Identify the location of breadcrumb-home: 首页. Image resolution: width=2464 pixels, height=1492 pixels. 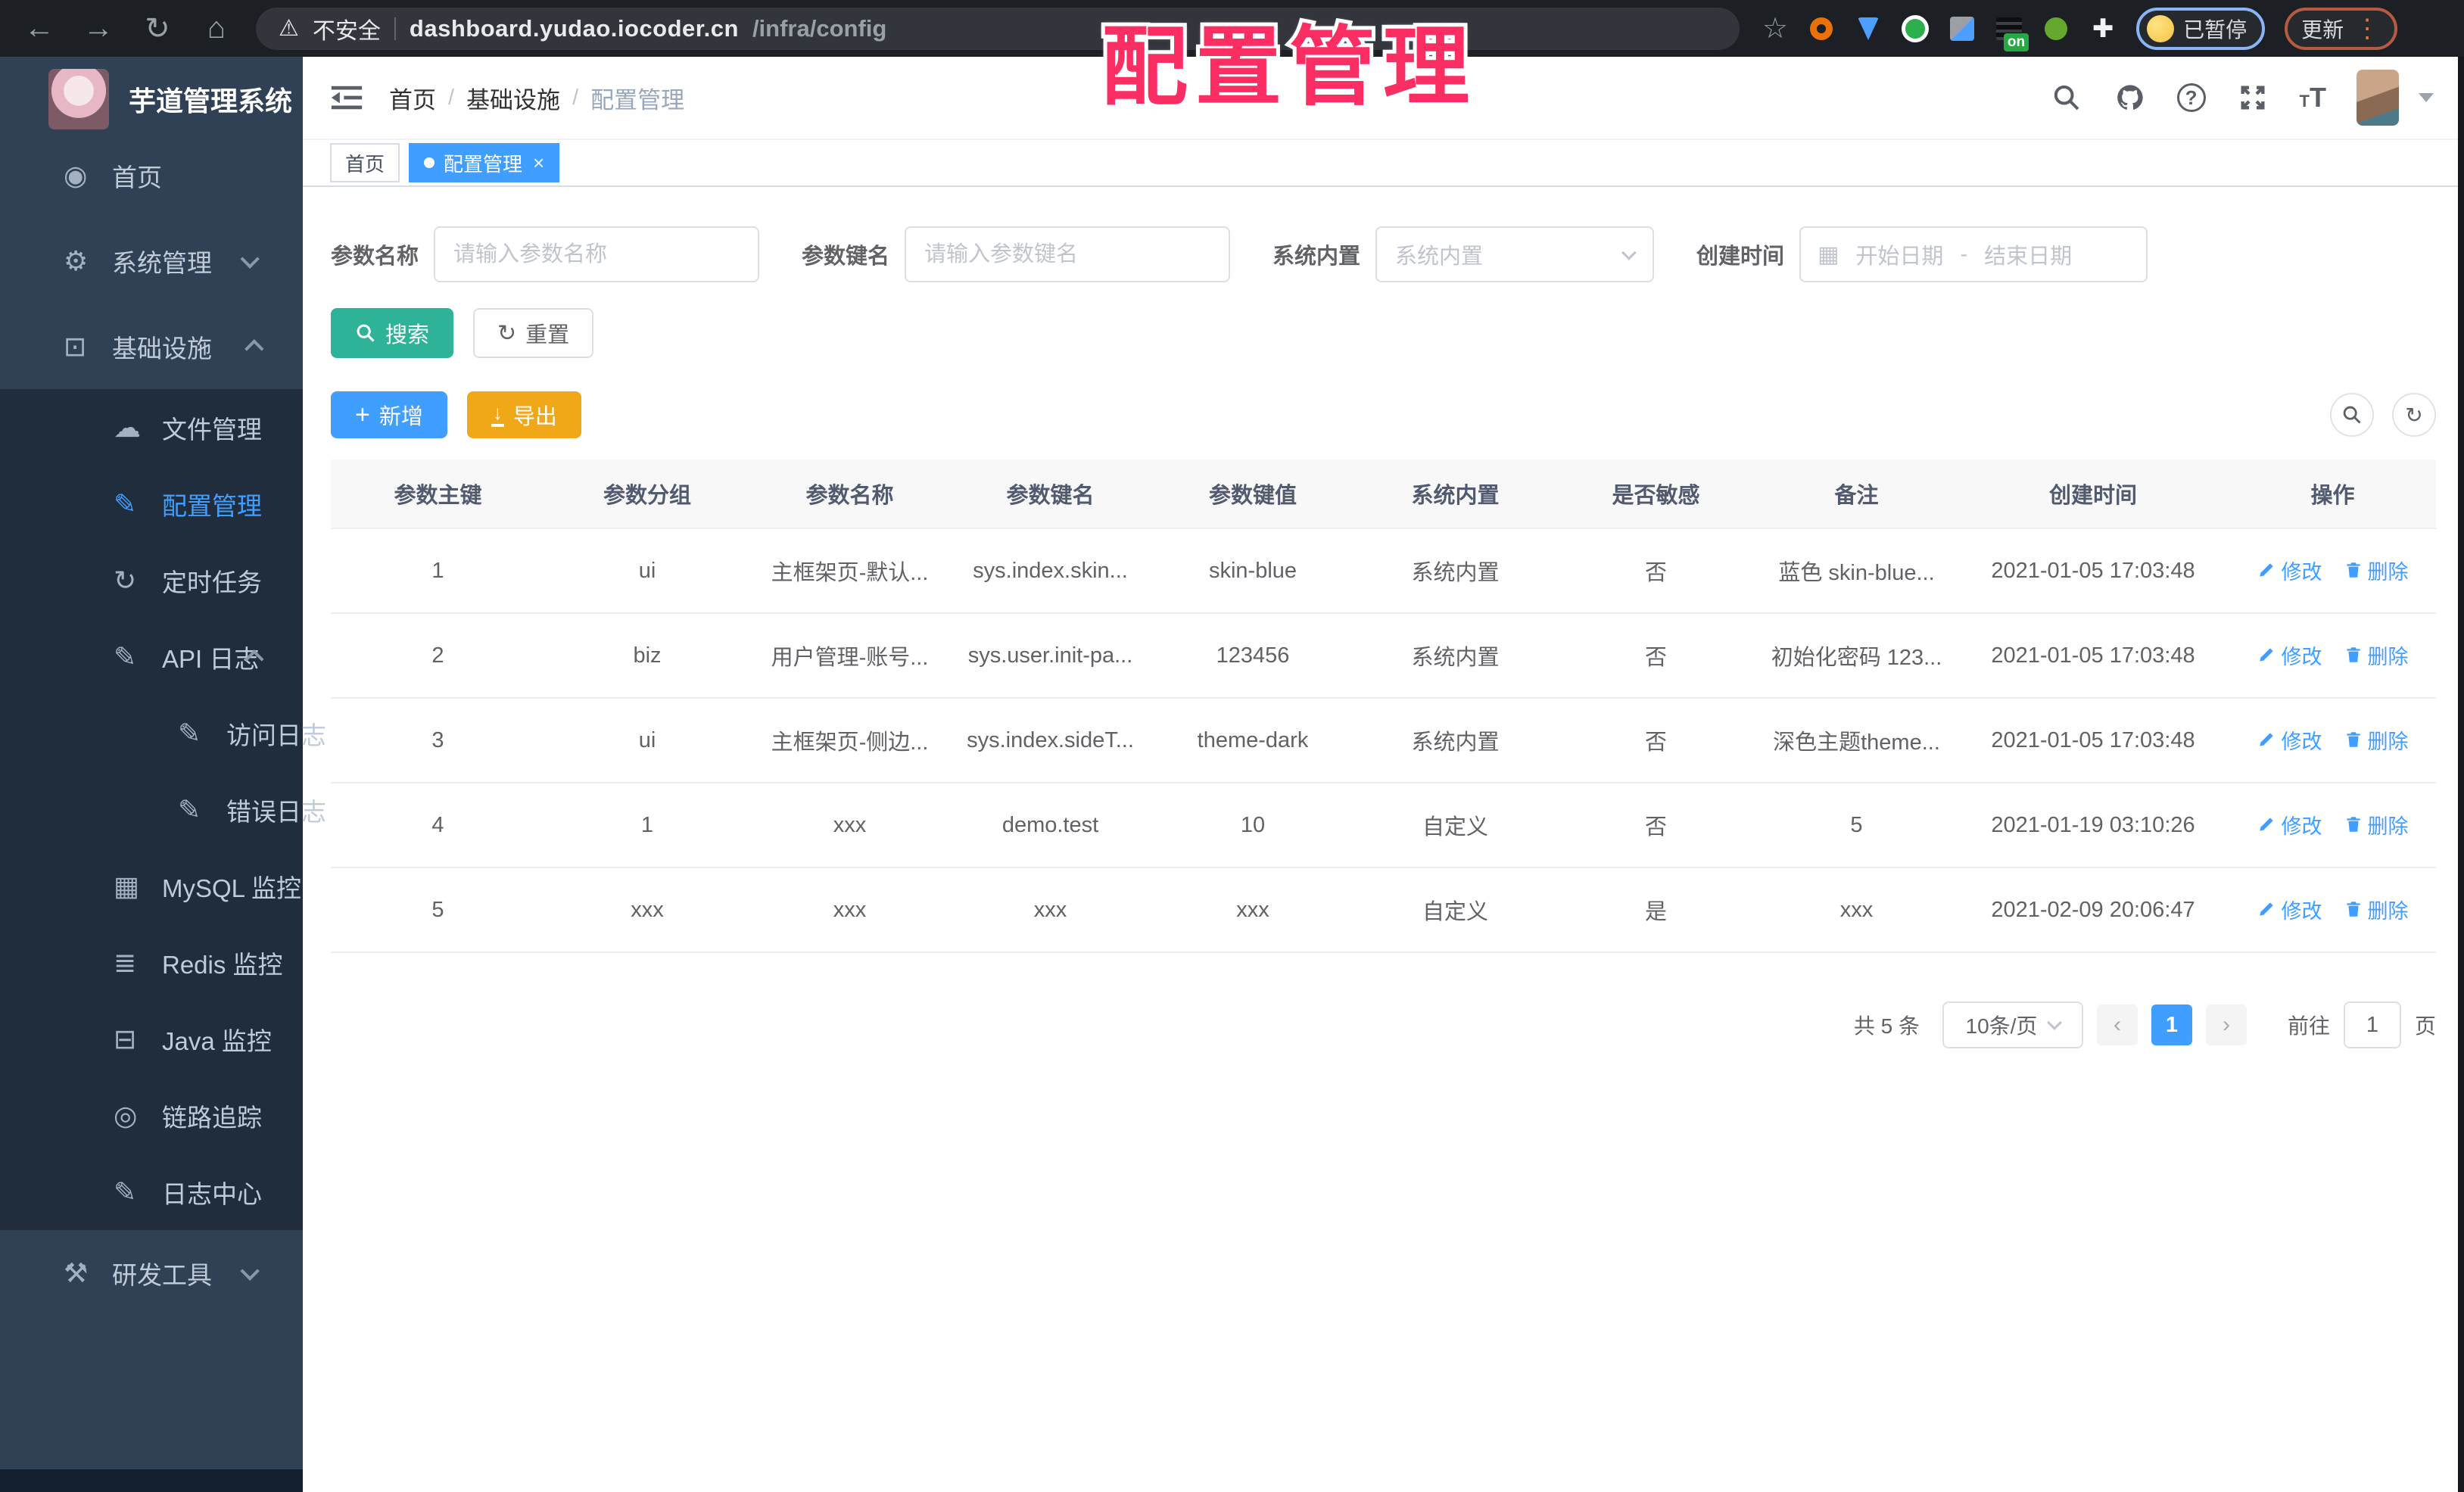
(412, 98).